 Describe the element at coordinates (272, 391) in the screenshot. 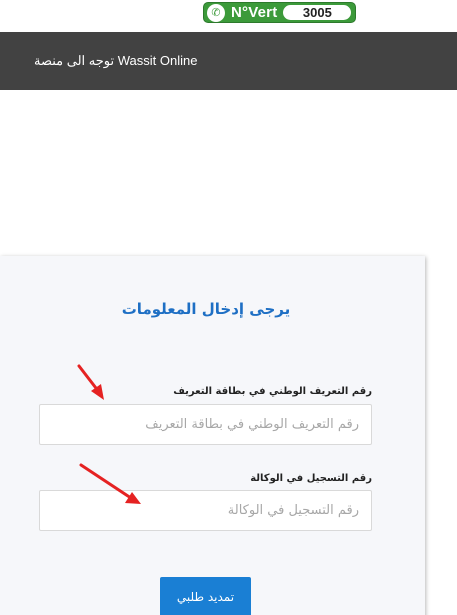

I see `national-id-label: رقم التعريف الوطني في بطاقة التعريف` at that location.